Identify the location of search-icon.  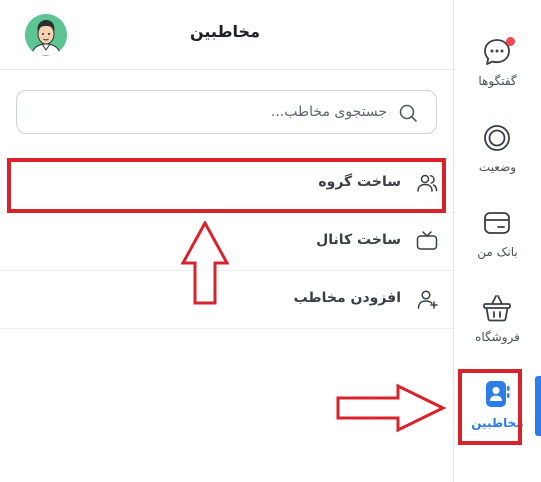
(408, 113).